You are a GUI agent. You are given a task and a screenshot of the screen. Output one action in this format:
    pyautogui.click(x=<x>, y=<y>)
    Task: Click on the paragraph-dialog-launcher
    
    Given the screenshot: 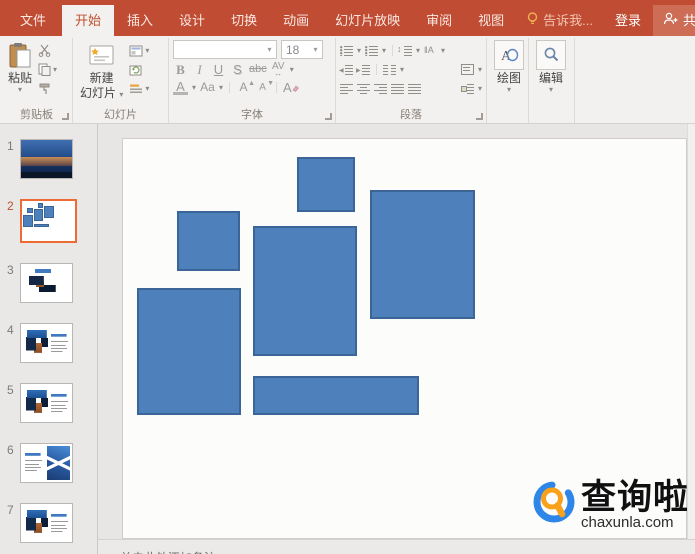 What is the action you would take?
    pyautogui.click(x=479, y=116)
    